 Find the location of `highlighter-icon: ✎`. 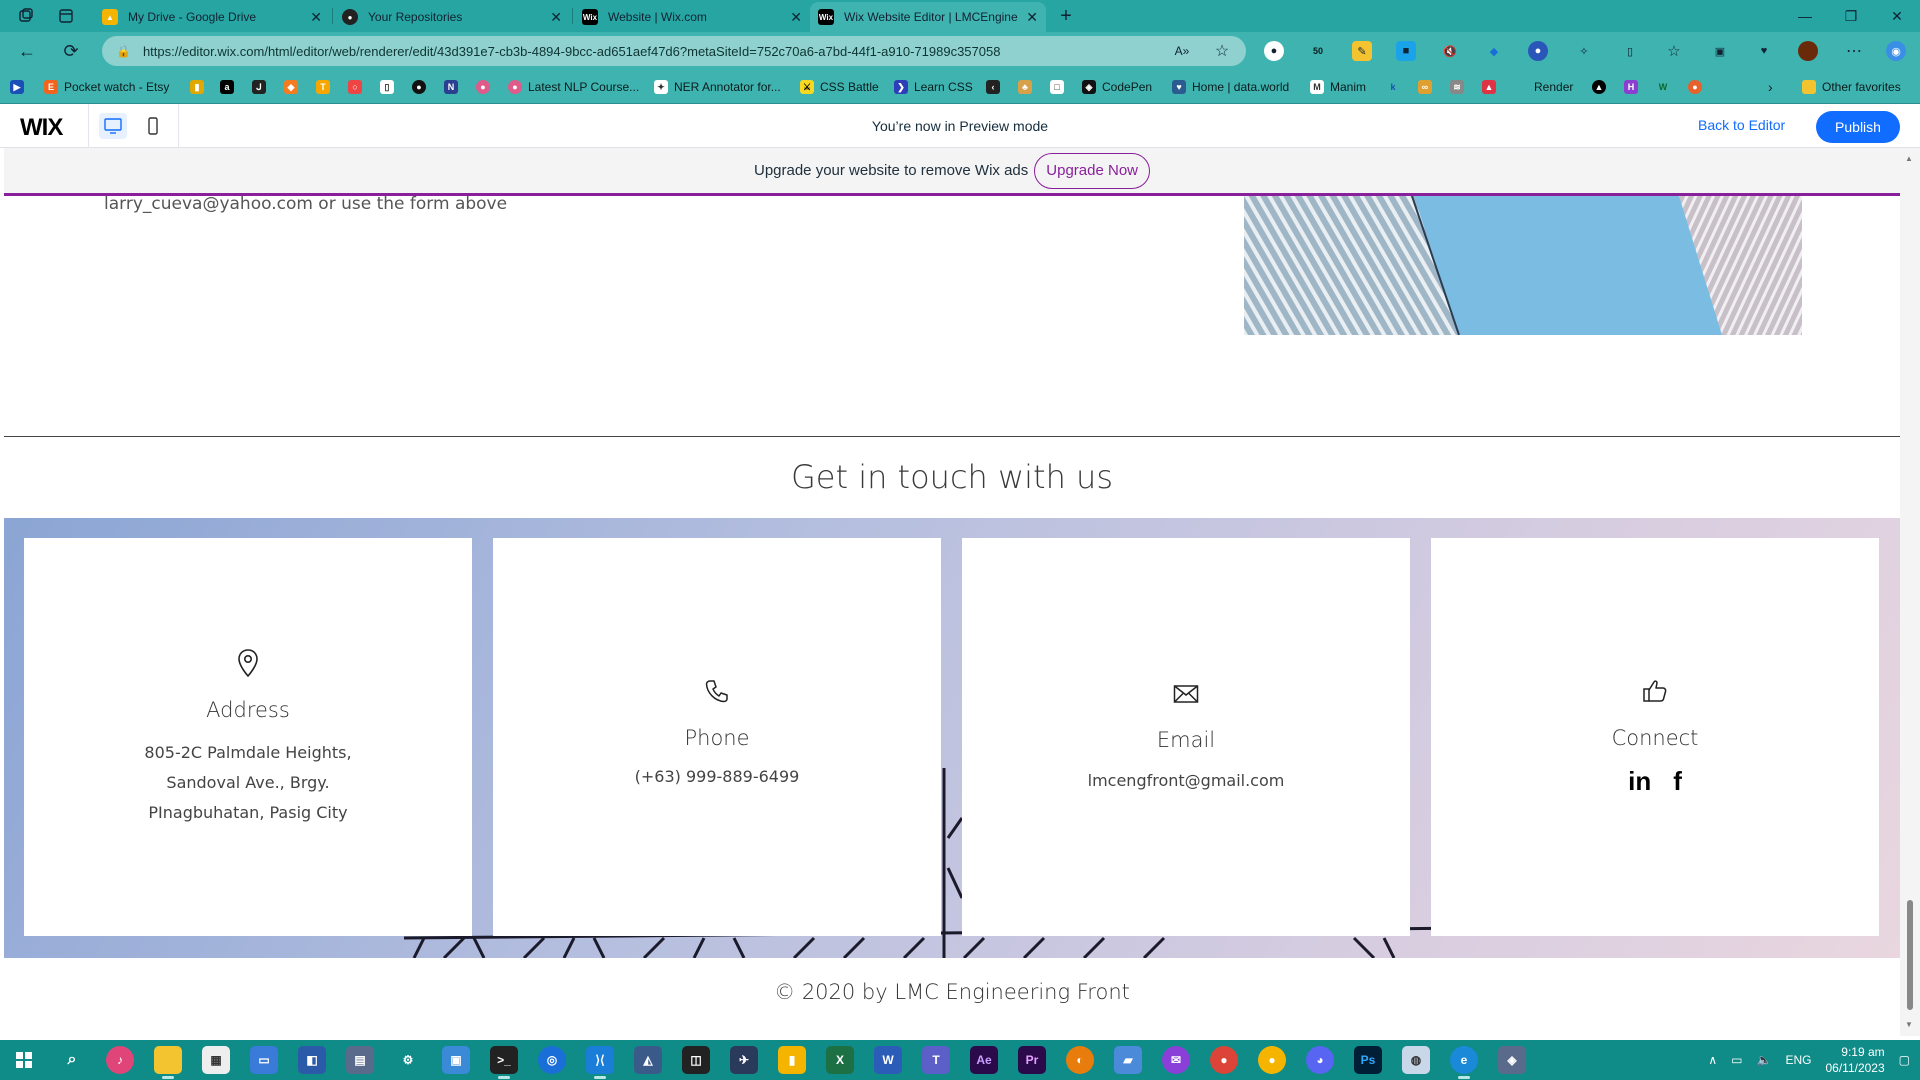

highlighter-icon: ✎ is located at coordinates (1362, 51).